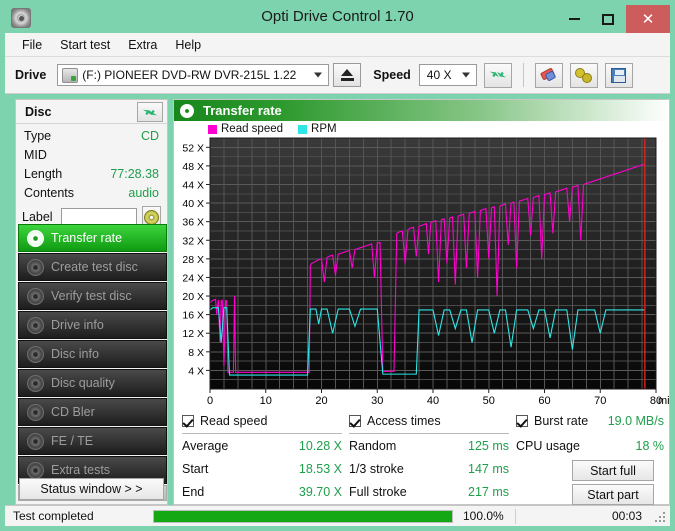 The width and height of the screenshot is (675, 531). I want to click on stat-value-third-stroke: 147 ms, so click(488, 468).